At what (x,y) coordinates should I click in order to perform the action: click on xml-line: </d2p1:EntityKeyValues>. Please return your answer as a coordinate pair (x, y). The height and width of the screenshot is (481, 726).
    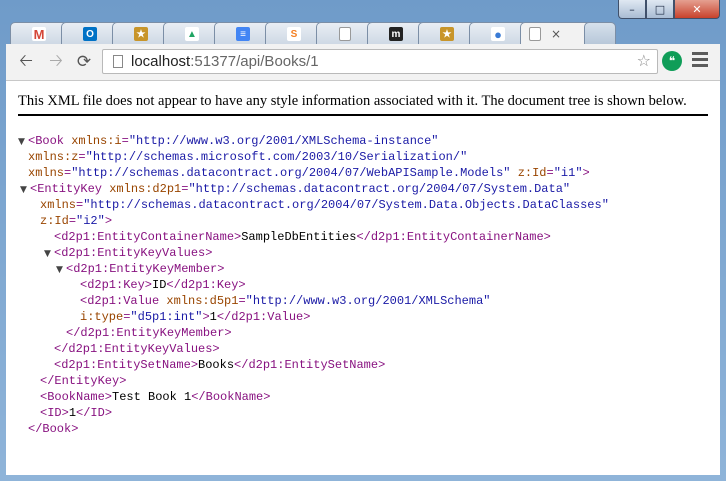
    Looking at the image, I should click on (137, 349).